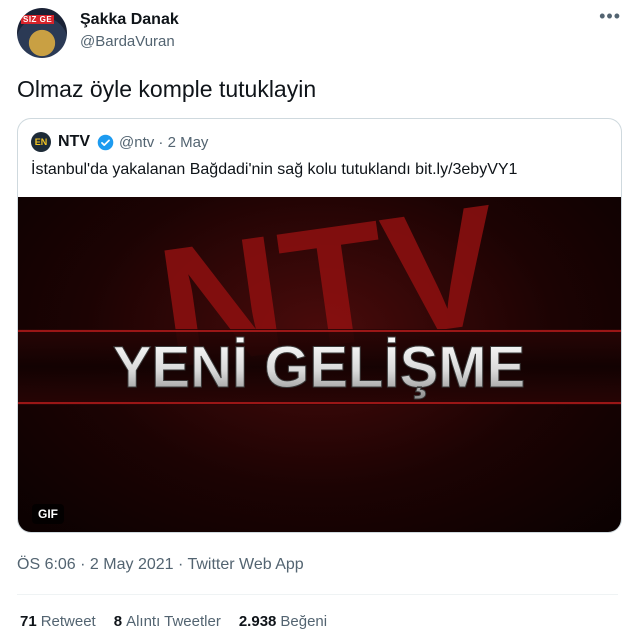 The width and height of the screenshot is (635, 641). Describe the element at coordinates (164, 142) in the screenshot. I see `quoted-handle-date: @ntv · 2 May` at that location.